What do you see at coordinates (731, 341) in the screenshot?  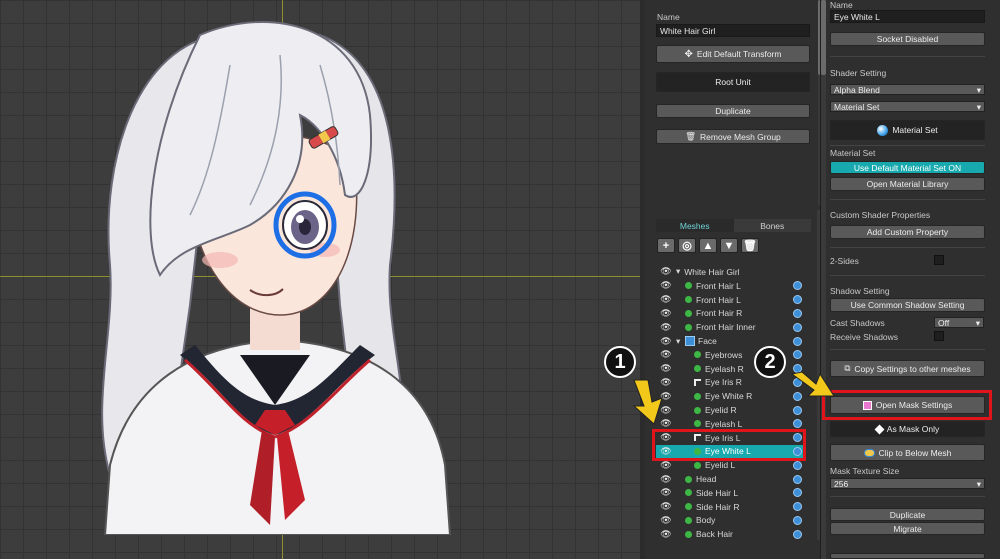 I see `tree-group-item: 👁 ▾ Face` at bounding box center [731, 341].